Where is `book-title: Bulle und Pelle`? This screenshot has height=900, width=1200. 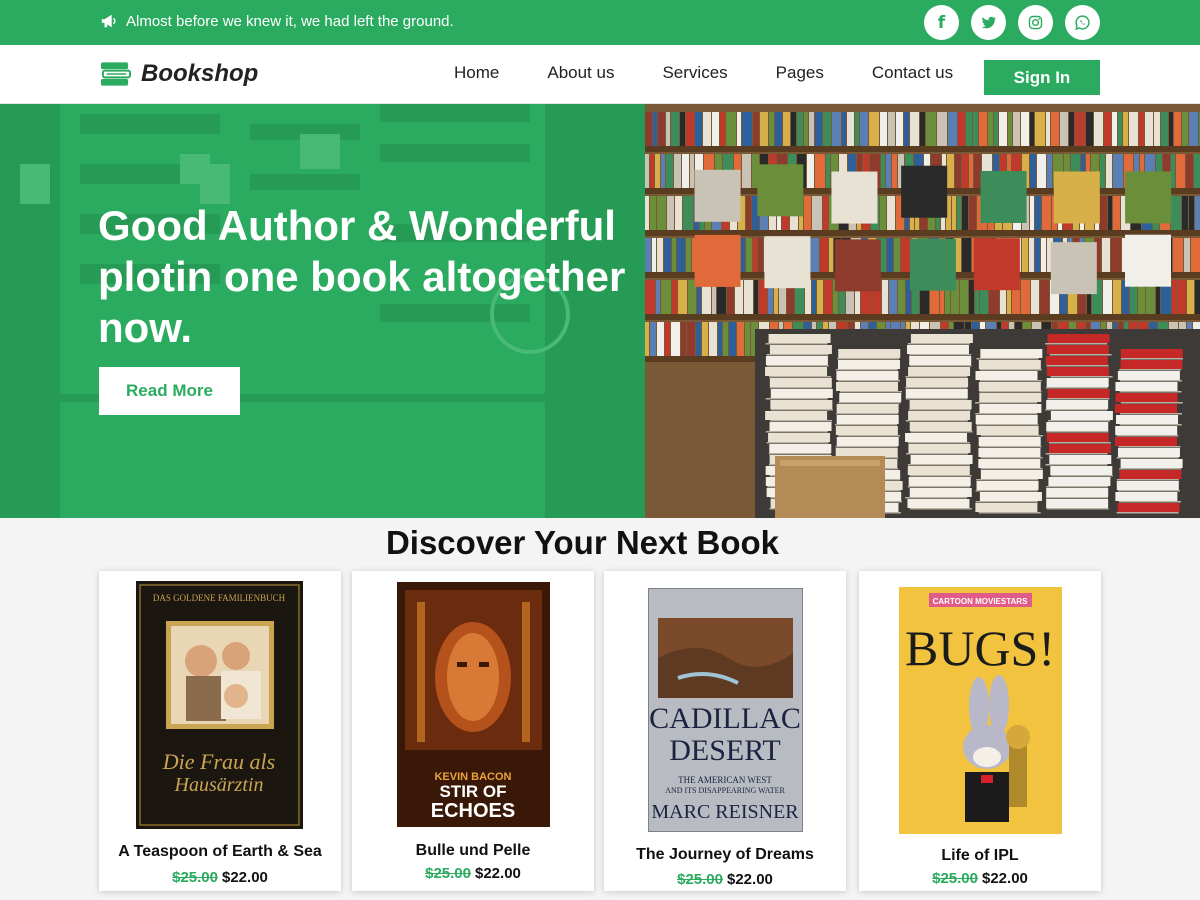 book-title: Bulle und Pelle is located at coordinates (473, 850).